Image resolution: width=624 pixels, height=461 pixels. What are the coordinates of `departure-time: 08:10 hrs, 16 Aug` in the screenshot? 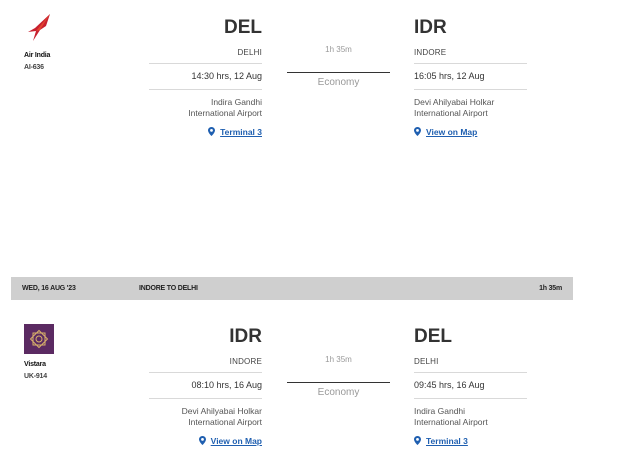 It's located at (226, 385).